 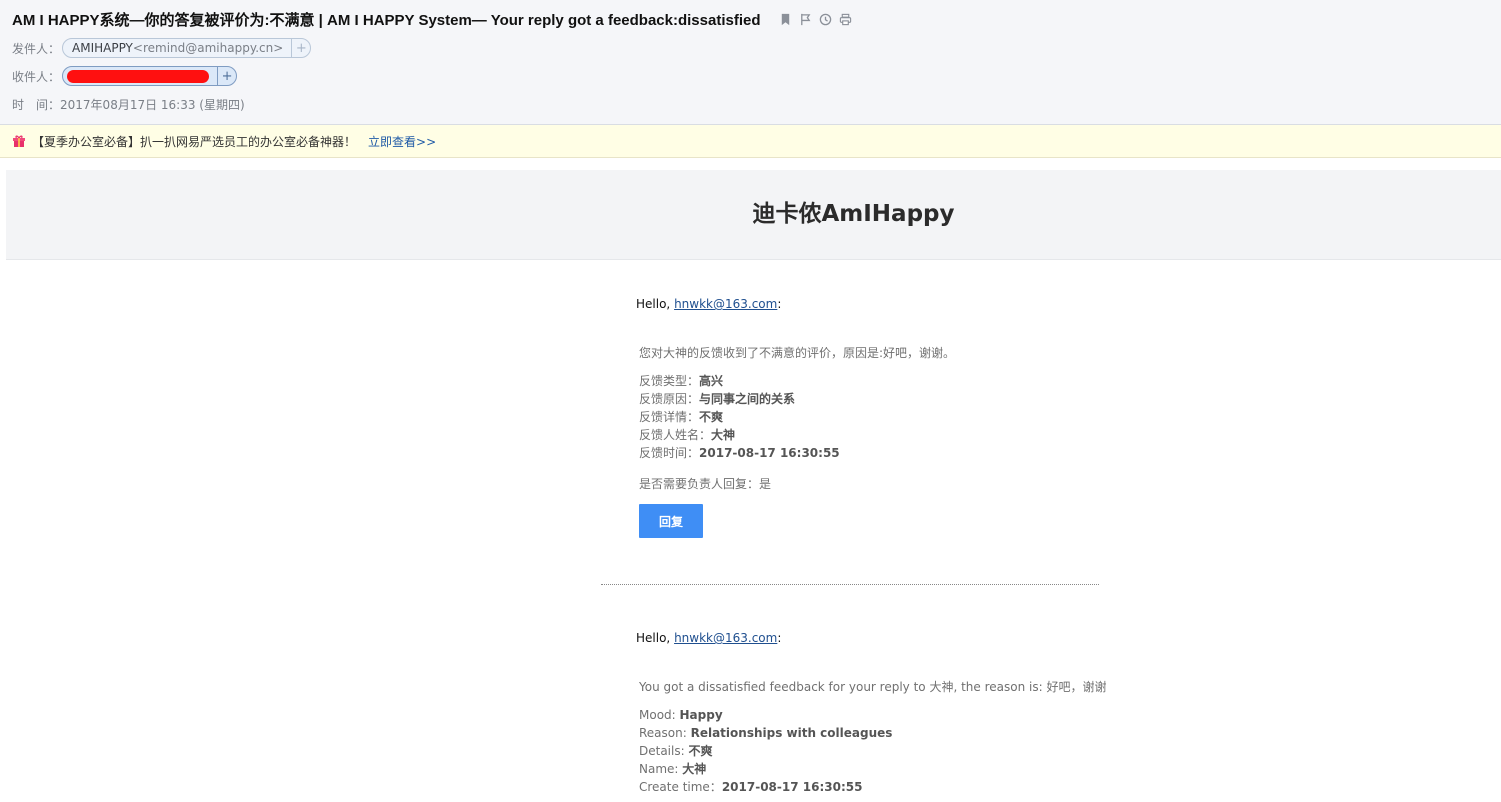 What do you see at coordinates (36, 48) in the screenshot?
I see `from-label: 发件人：` at bounding box center [36, 48].